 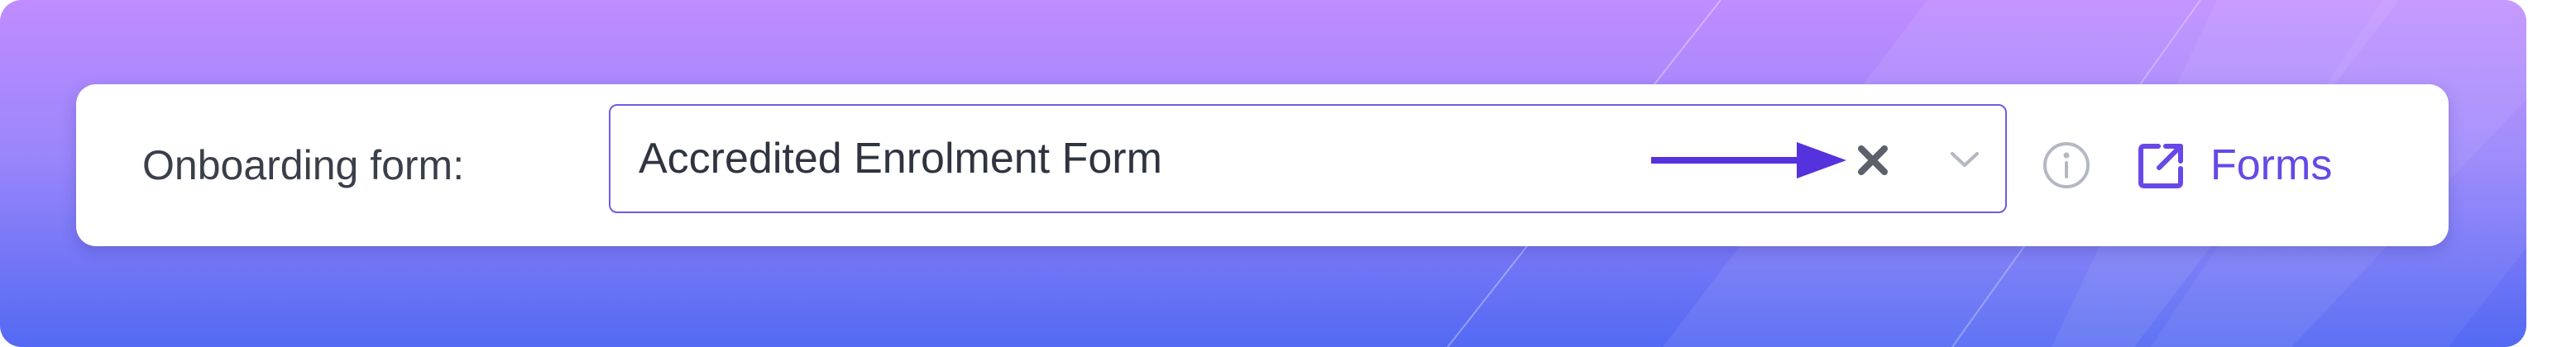 What do you see at coordinates (2066, 165) in the screenshot?
I see `info-circle-icon` at bounding box center [2066, 165].